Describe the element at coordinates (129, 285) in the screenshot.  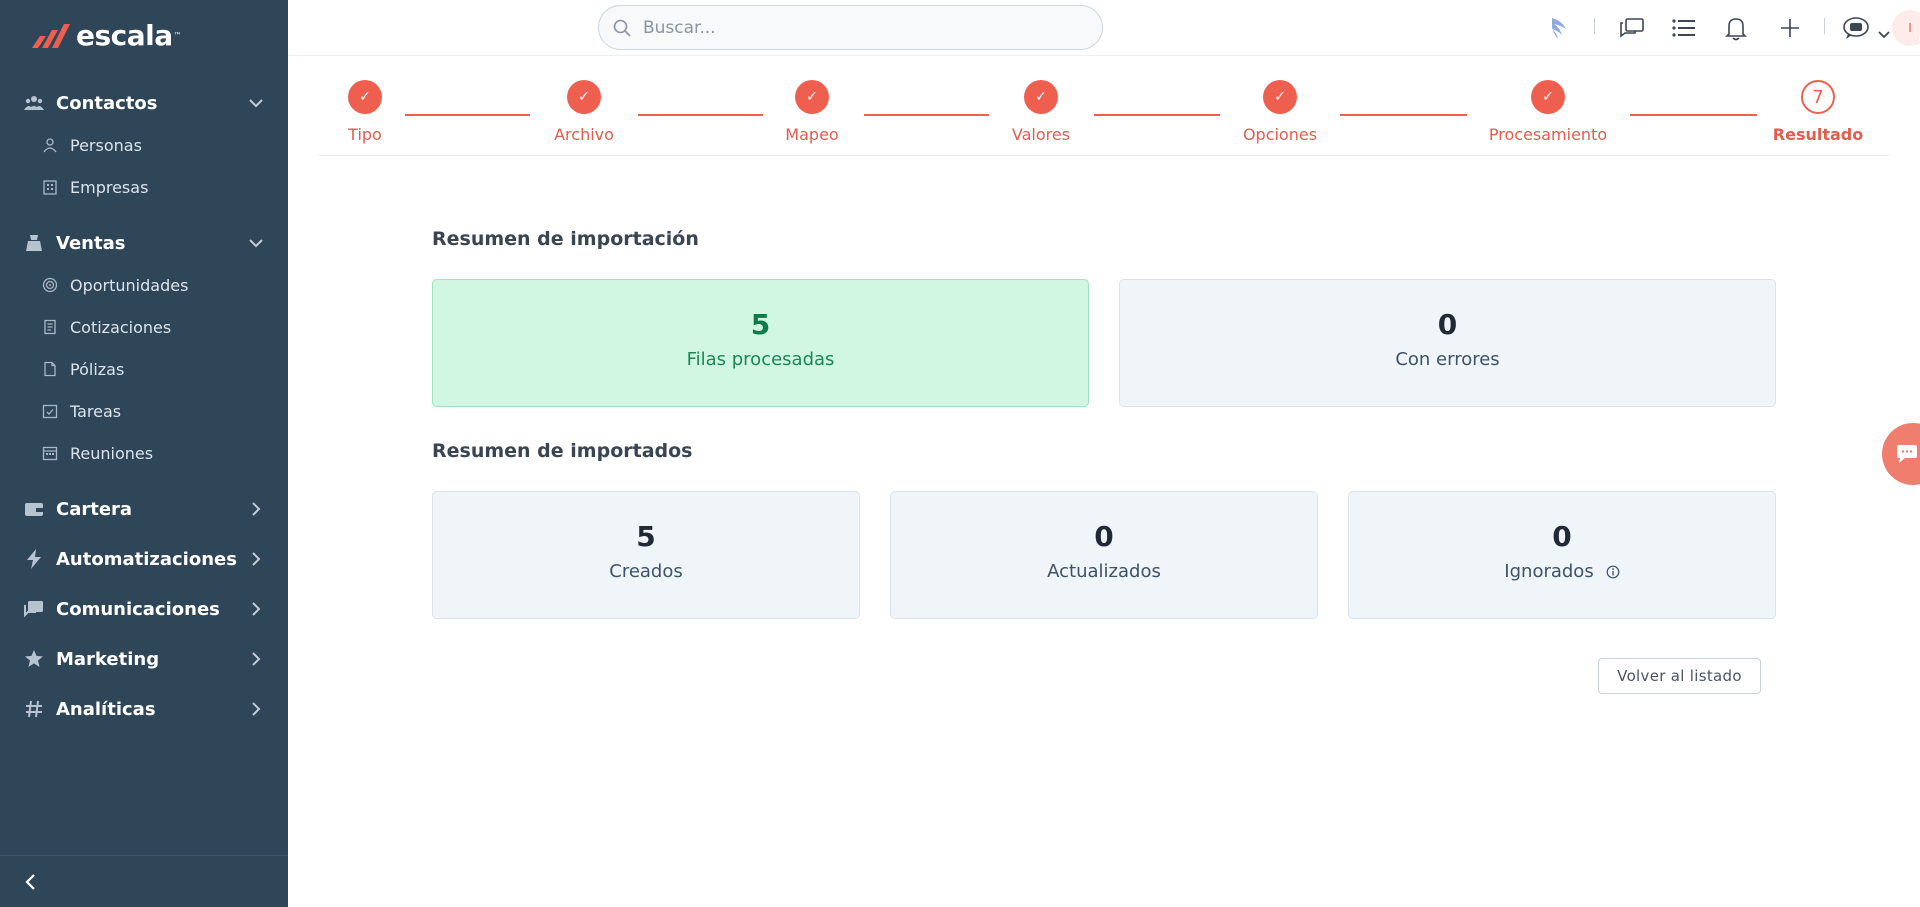
I see `sidebar-item-label: Oportunidades` at that location.